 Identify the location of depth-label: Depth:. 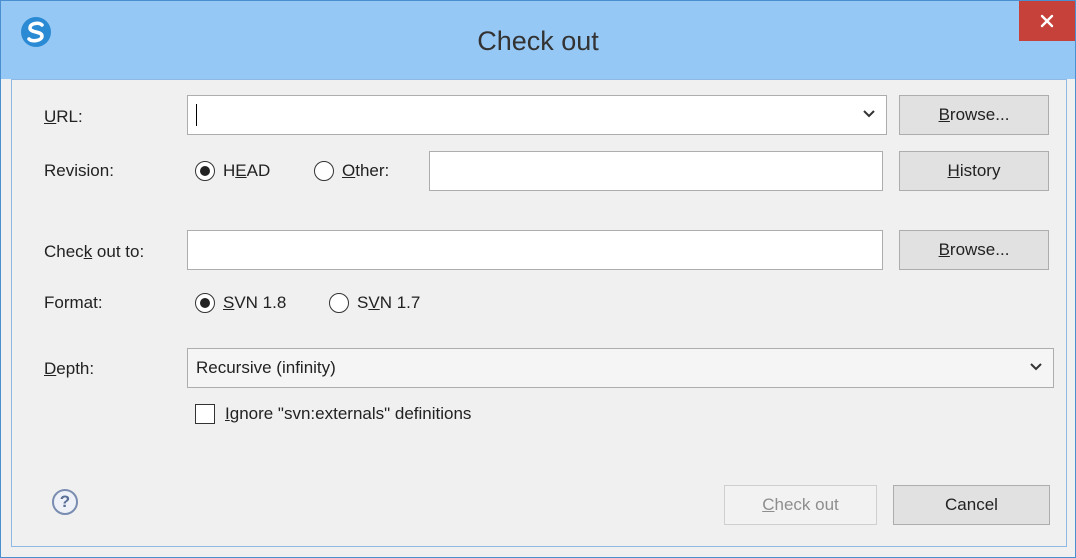
(69, 368).